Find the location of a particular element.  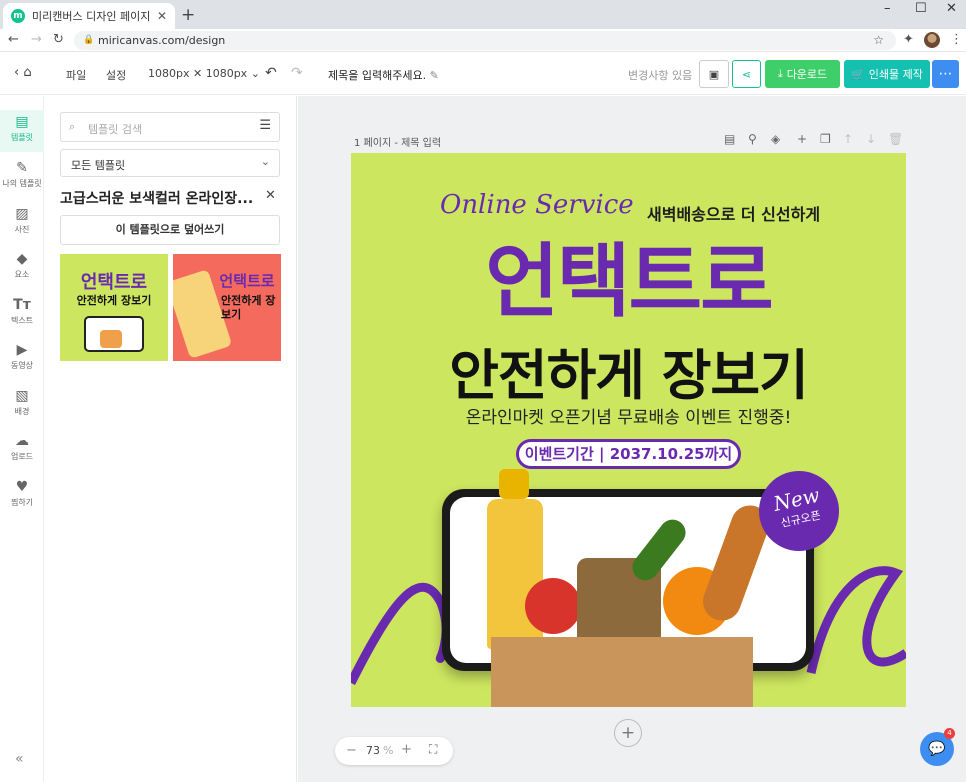

download-label: 다운로드 is located at coordinates (807, 74).